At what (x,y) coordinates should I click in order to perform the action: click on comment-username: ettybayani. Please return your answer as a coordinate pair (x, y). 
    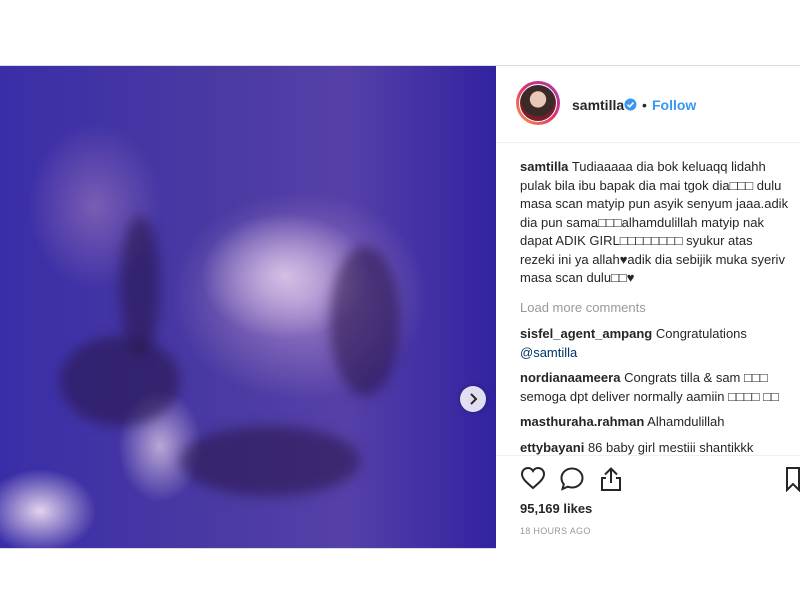
    Looking at the image, I should click on (552, 447).